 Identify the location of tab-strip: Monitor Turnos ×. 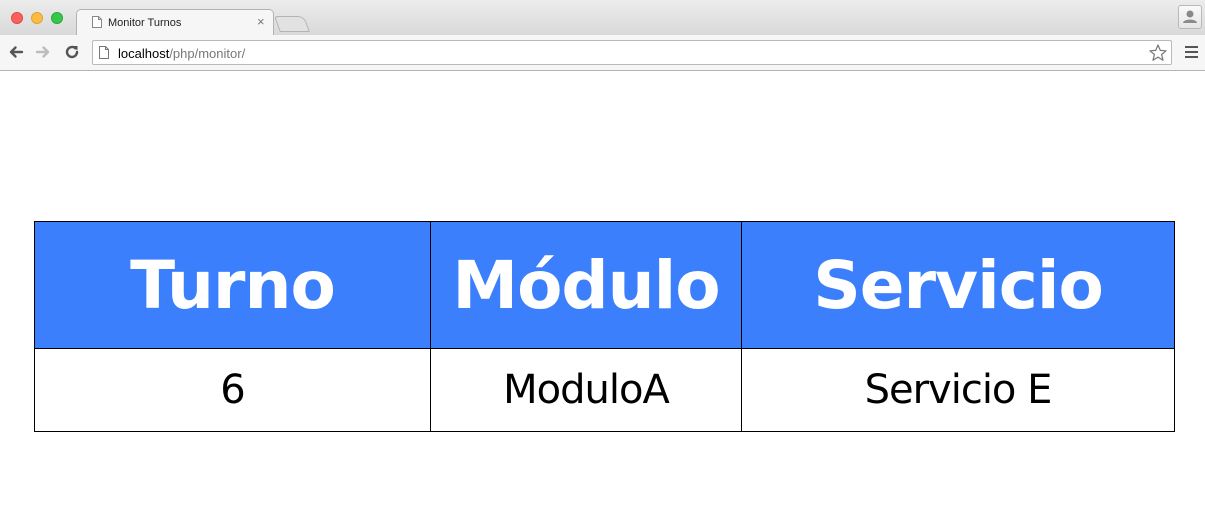
(602, 18).